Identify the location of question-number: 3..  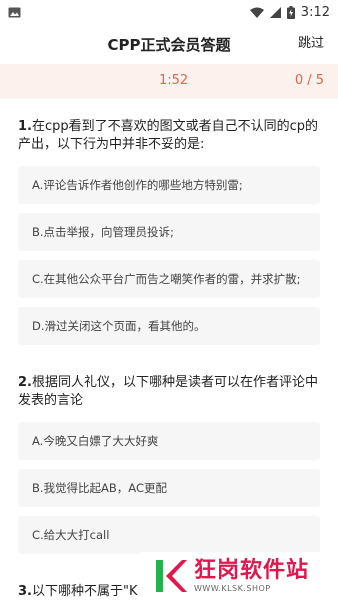
(25, 591).